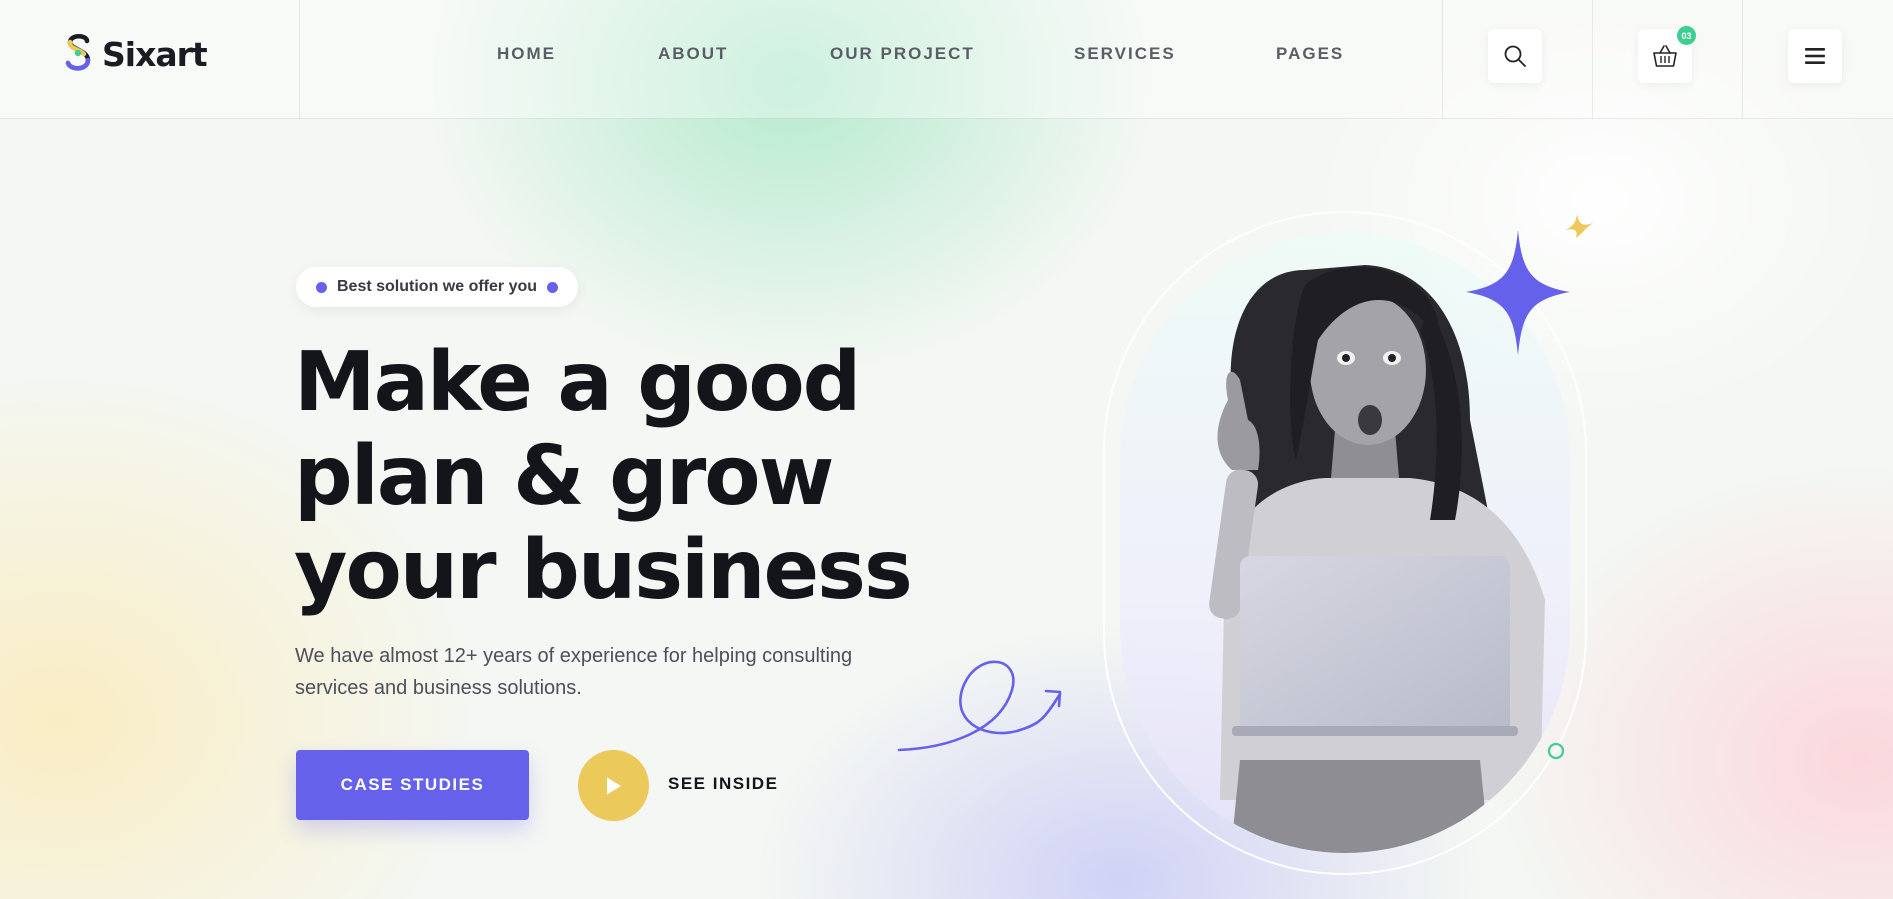 This screenshot has width=1893, height=899. What do you see at coordinates (1053, 698) in the screenshot?
I see `arrow-head-decoration` at bounding box center [1053, 698].